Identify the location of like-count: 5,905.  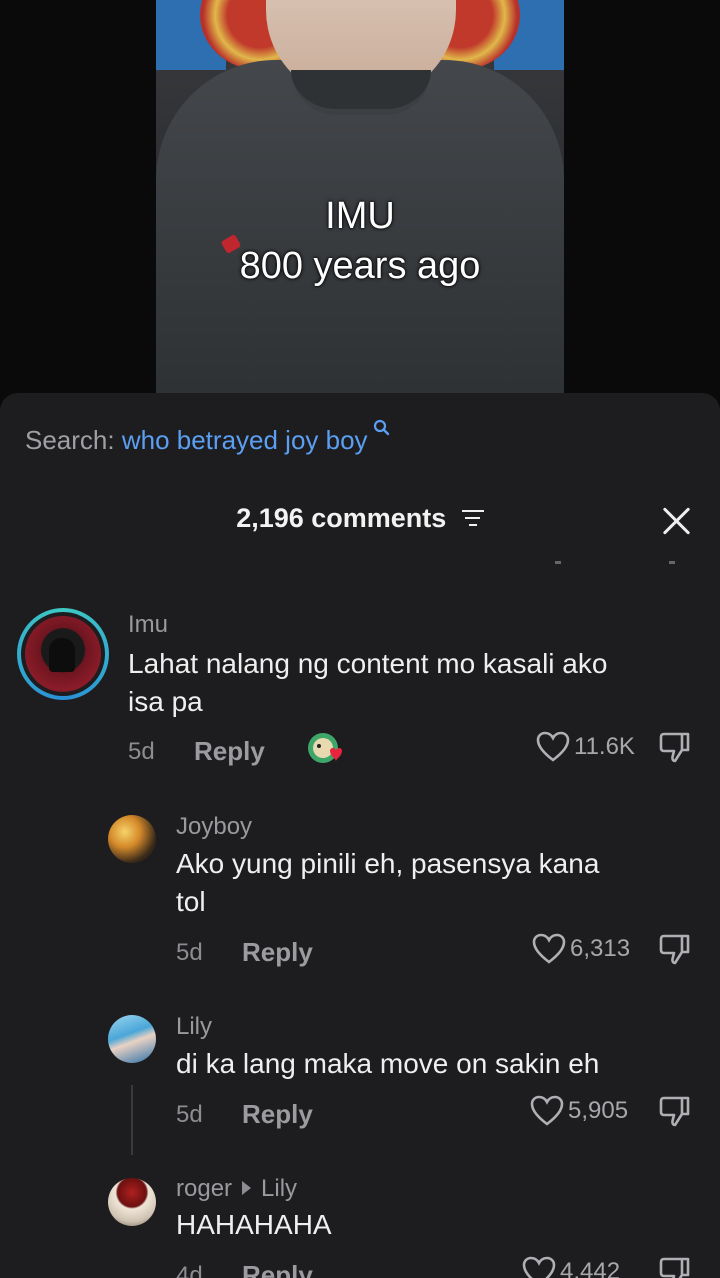
(598, 1110).